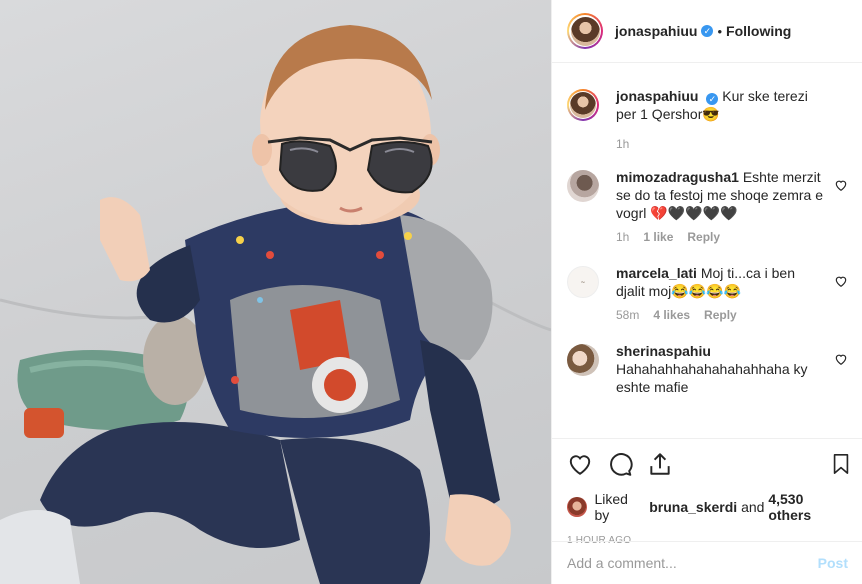  Describe the element at coordinates (628, 315) in the screenshot. I see `comment-time: 58m` at that location.